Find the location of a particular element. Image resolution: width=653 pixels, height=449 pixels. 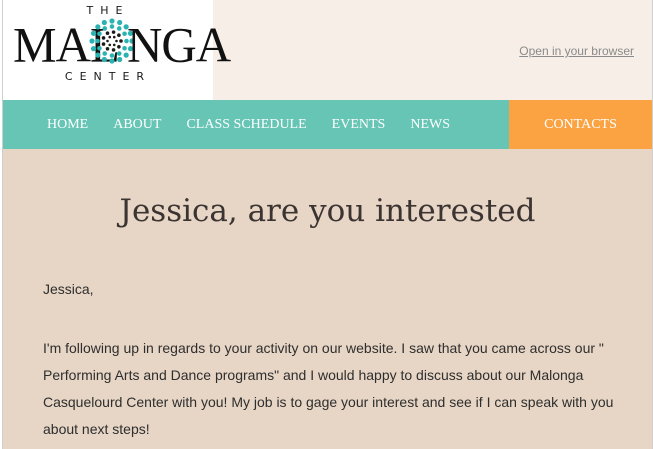

page-title: Jessica, are you interested is located at coordinates (327, 211).